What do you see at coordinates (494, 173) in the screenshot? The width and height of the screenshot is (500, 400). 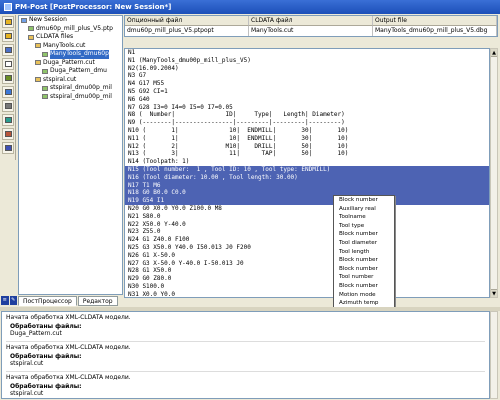 I see `editor-scrollbar: ▲ ▼` at bounding box center [494, 173].